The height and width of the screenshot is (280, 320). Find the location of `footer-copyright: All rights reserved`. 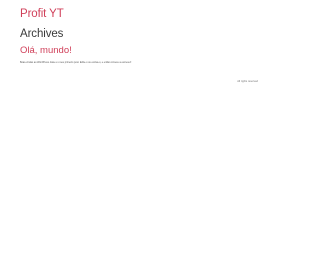

footer-copyright: All rights reserved is located at coordinates (247, 81).